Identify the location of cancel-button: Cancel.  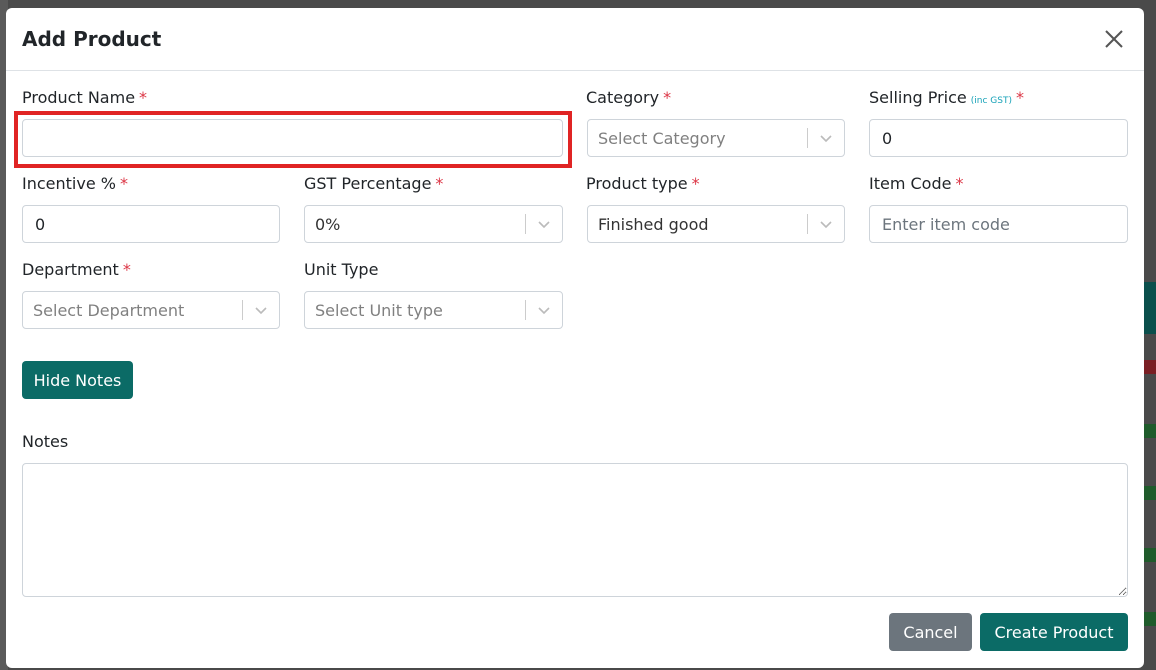
(930, 632).